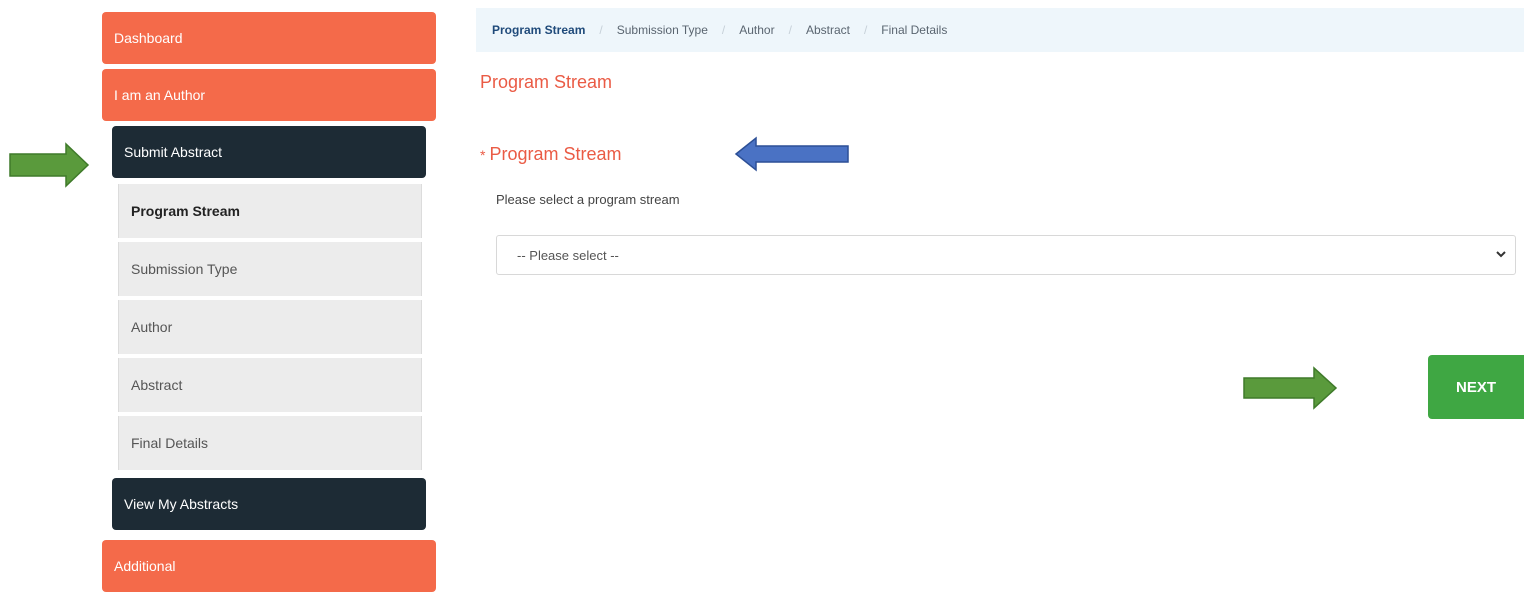 This screenshot has height=592, width=1524. What do you see at coordinates (270, 211) in the screenshot?
I see `sidebar-step-program-stream: Program Stream` at bounding box center [270, 211].